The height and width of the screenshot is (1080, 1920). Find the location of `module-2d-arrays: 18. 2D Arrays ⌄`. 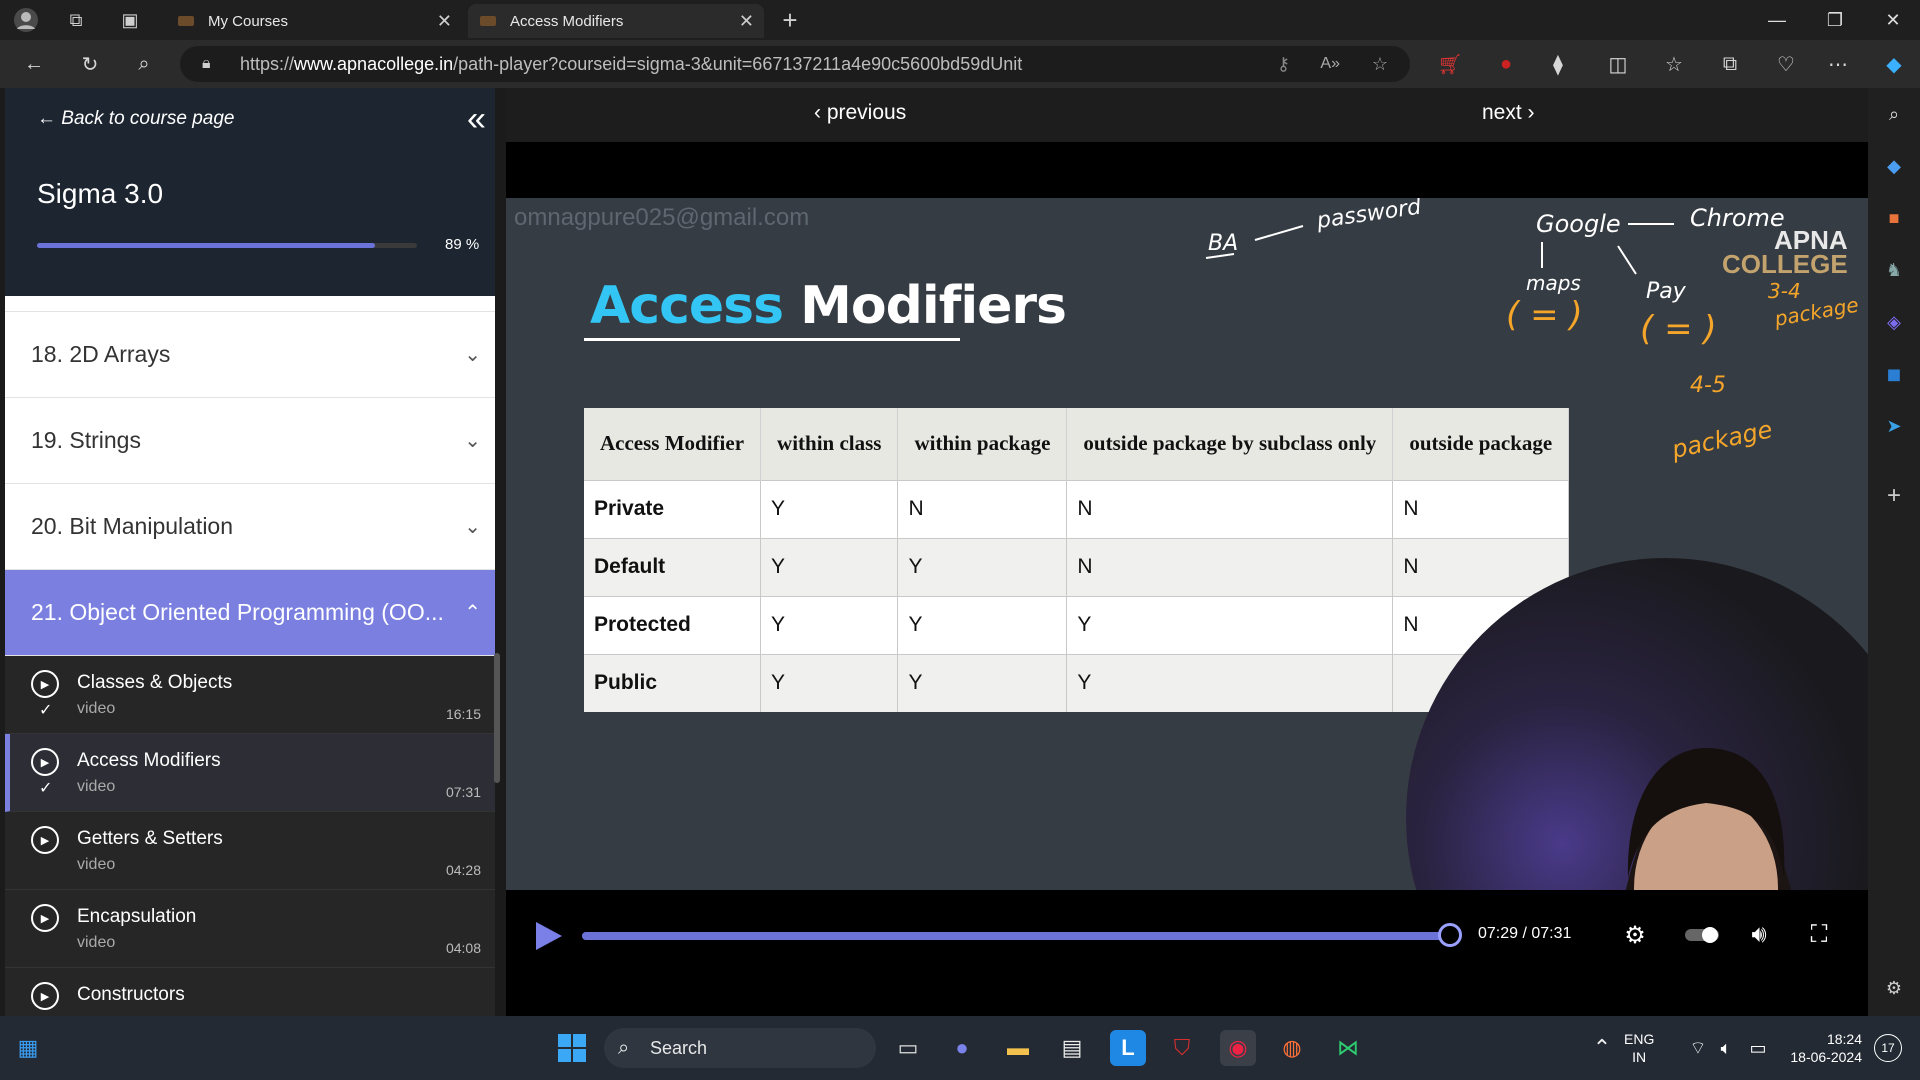

module-2d-arrays: 18. 2D Arrays ⌄ is located at coordinates (250, 355).